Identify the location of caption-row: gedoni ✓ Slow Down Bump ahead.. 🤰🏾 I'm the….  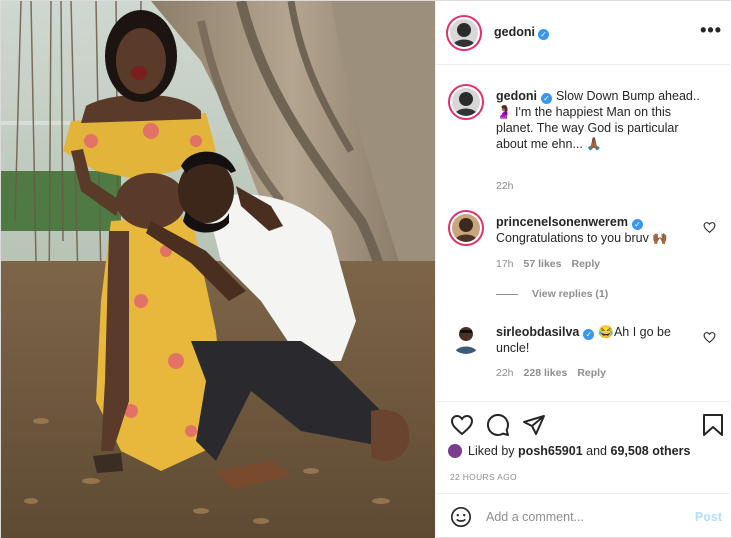
(584, 142).